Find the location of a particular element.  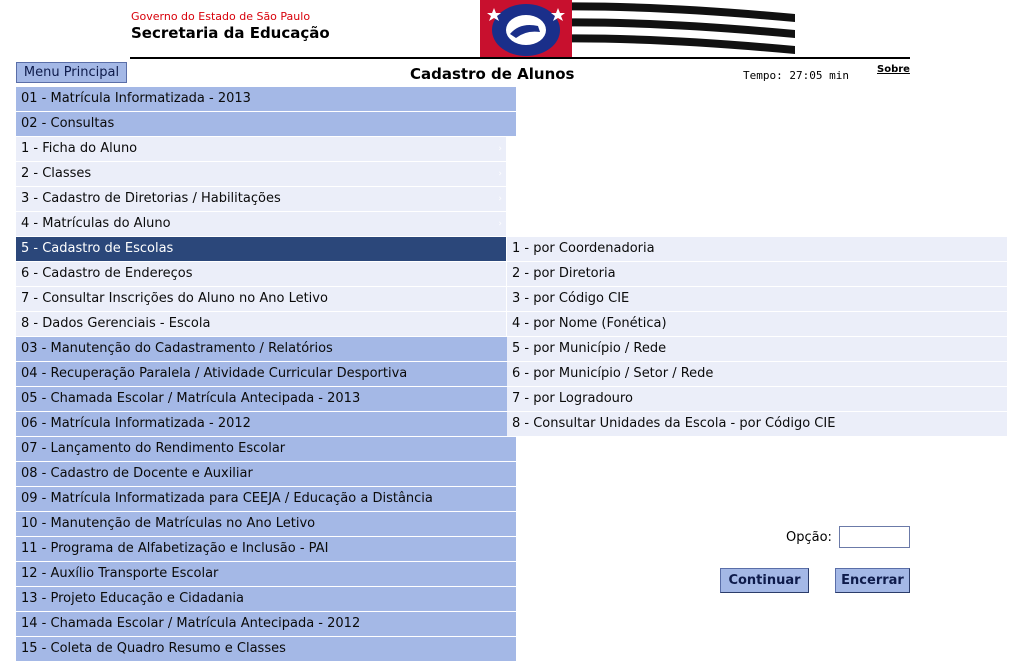

submenu-item: 4 - por Nome (Fonética) is located at coordinates (757, 324).